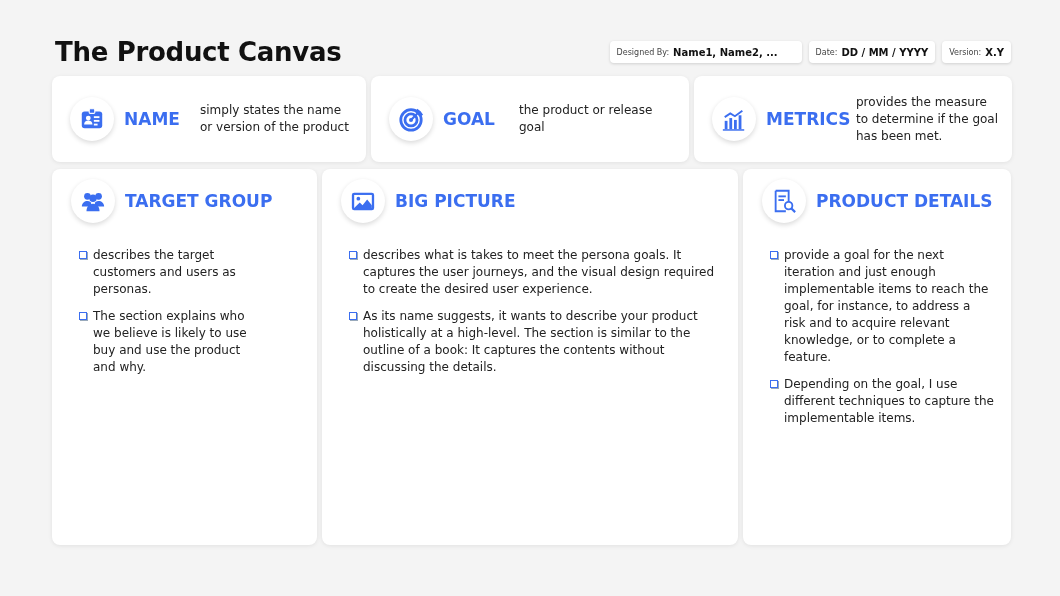 The height and width of the screenshot is (596, 1060). What do you see at coordinates (826, 52) in the screenshot?
I see `field-label: Date:` at bounding box center [826, 52].